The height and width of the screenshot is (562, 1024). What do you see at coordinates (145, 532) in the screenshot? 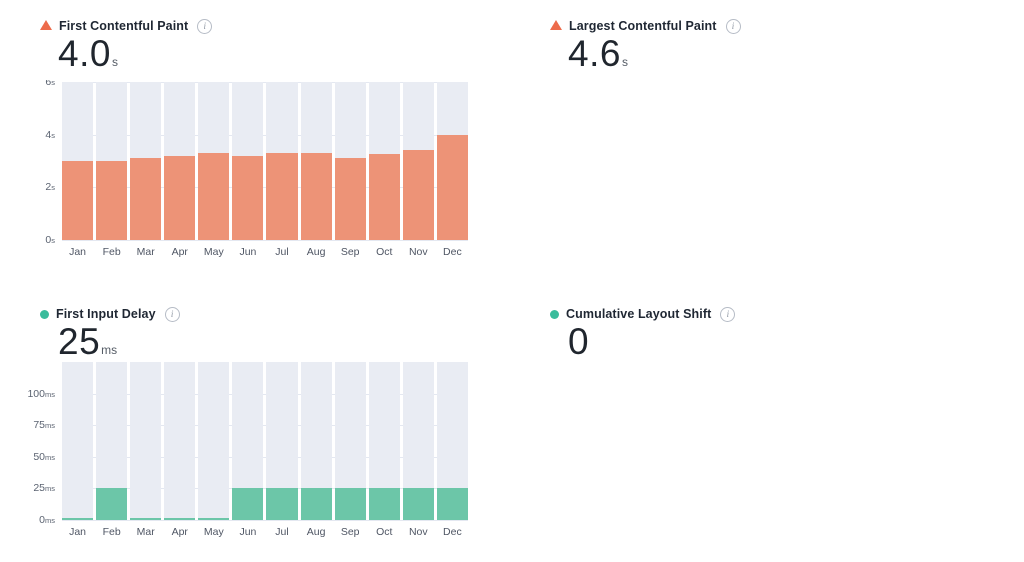
I see `x-axis-tick-label: Mar` at bounding box center [145, 532].